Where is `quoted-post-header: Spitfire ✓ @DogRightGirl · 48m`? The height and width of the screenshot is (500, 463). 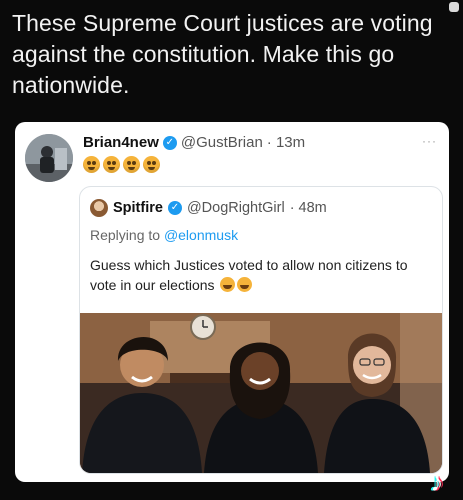 quoted-post-header: Spitfire ✓ @DogRightGirl · 48m is located at coordinates (208, 208).